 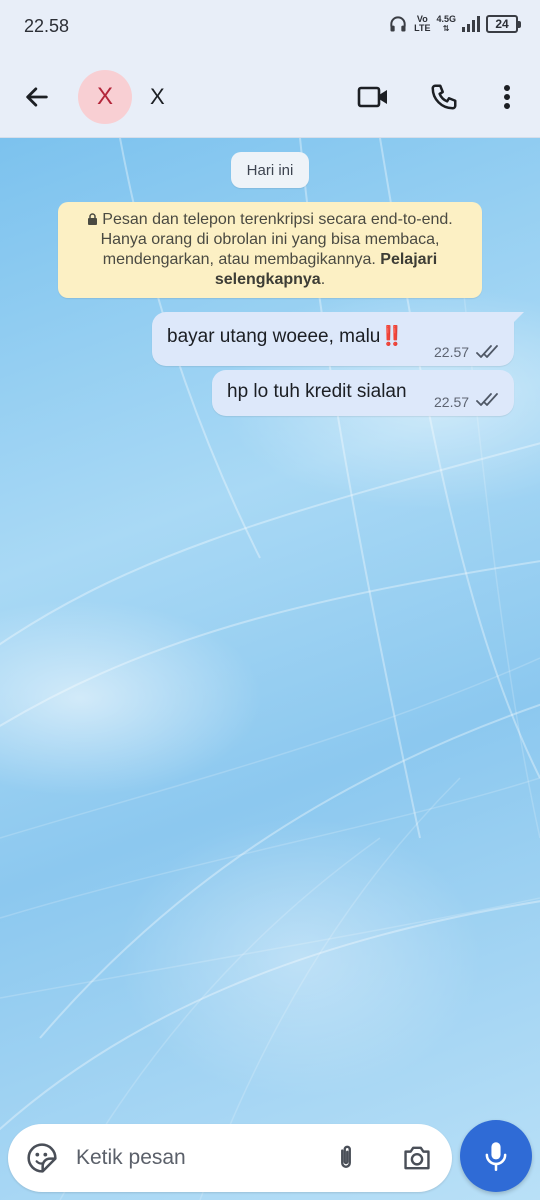 I want to click on video-call-button, so click(x=373, y=97).